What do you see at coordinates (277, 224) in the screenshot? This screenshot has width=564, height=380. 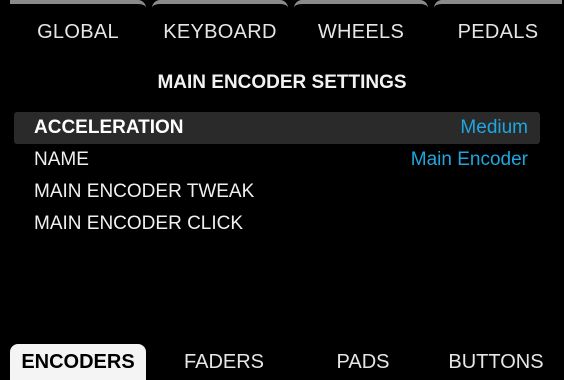 I see `menu-item-main-encoder-click: MAIN ENCODER CLICK` at bounding box center [277, 224].